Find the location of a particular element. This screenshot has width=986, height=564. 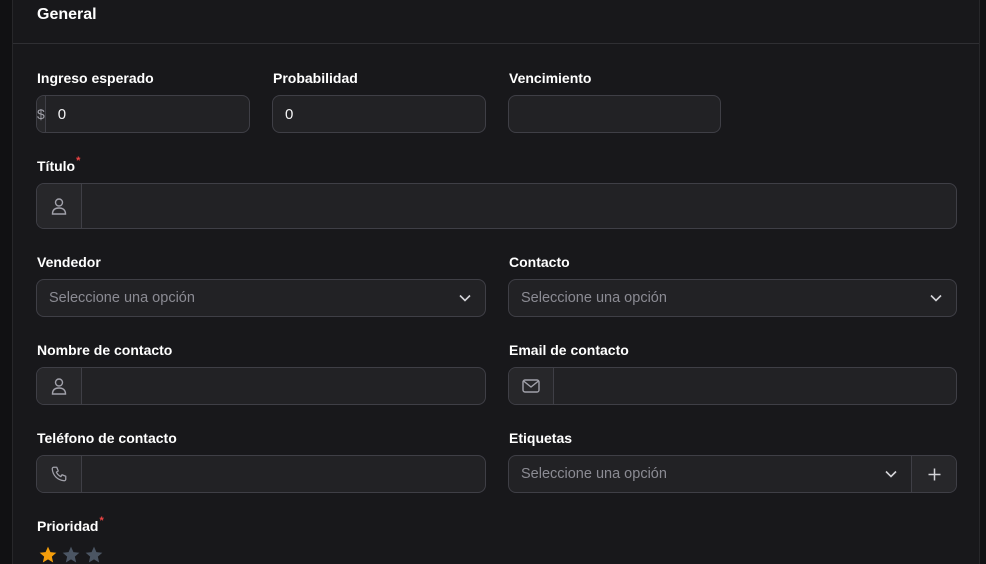

add-tag-button is located at coordinates (933, 474).